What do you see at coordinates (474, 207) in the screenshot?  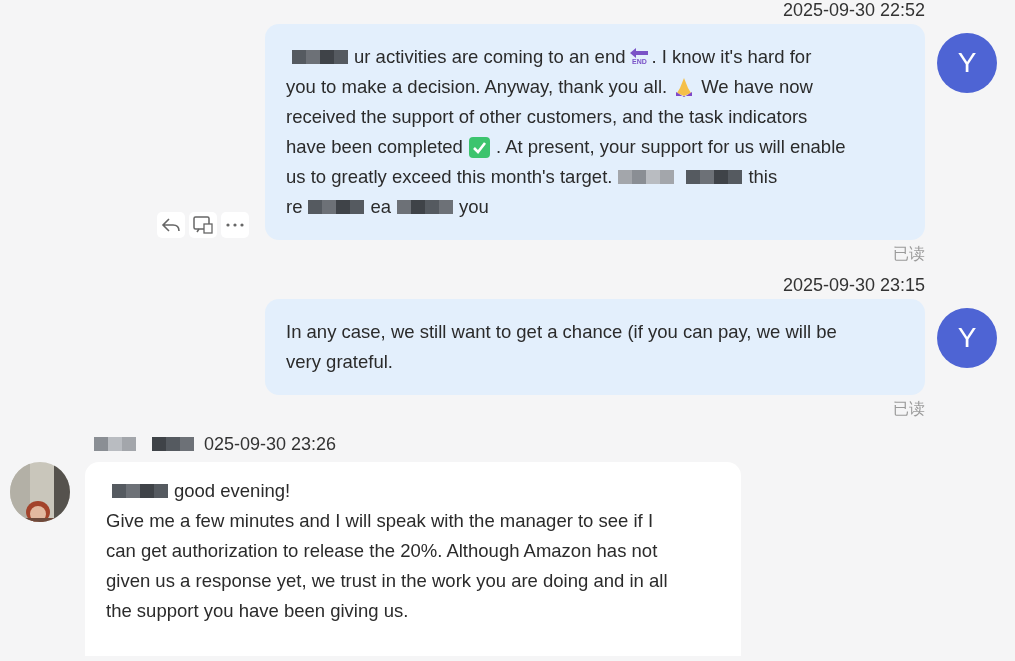 I see `message-text: you` at bounding box center [474, 207].